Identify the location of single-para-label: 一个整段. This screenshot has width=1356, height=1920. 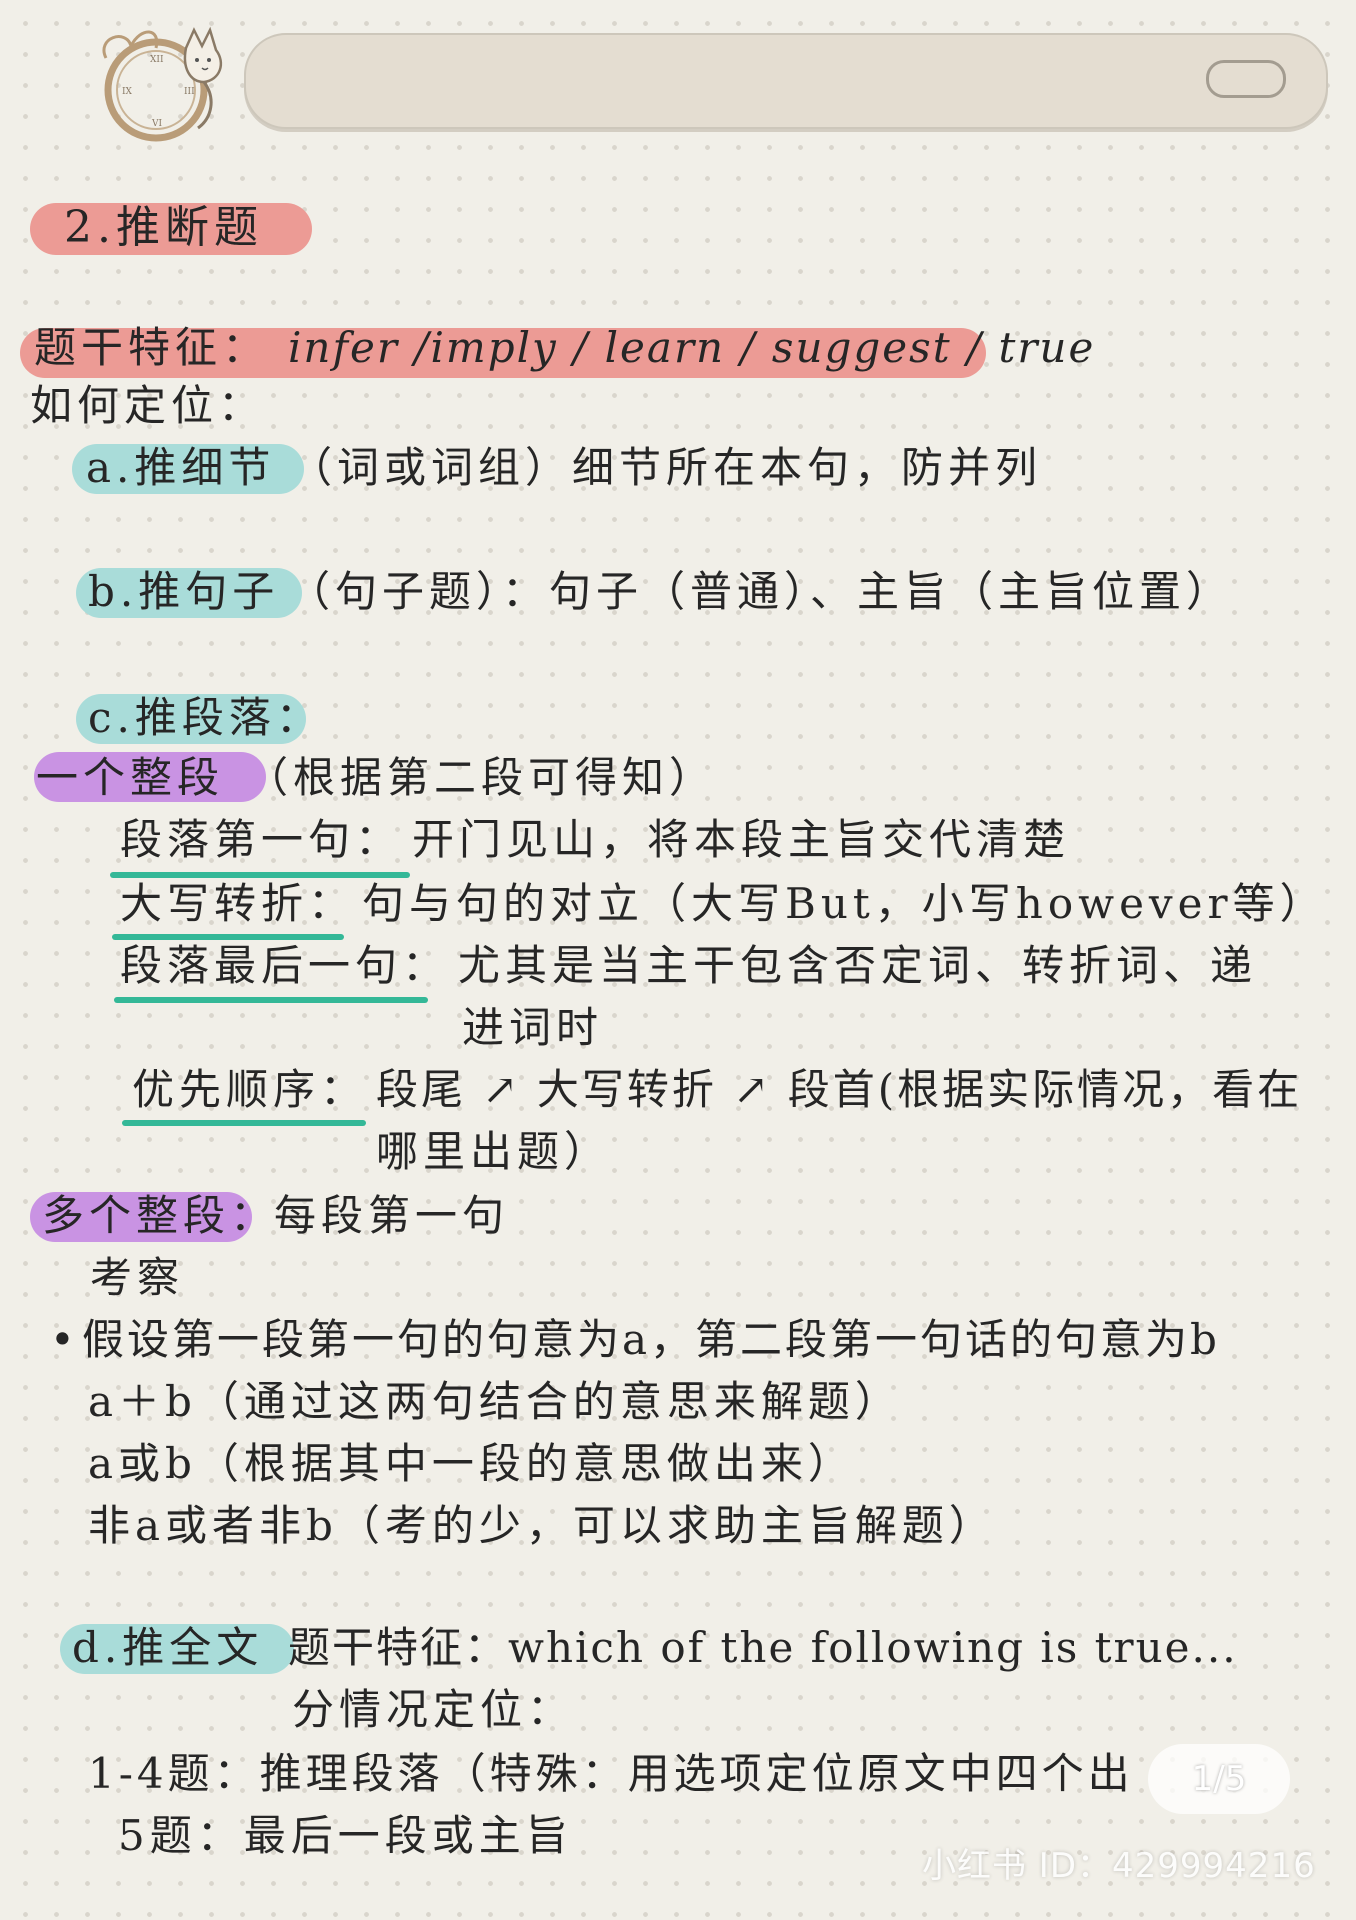
(130, 777).